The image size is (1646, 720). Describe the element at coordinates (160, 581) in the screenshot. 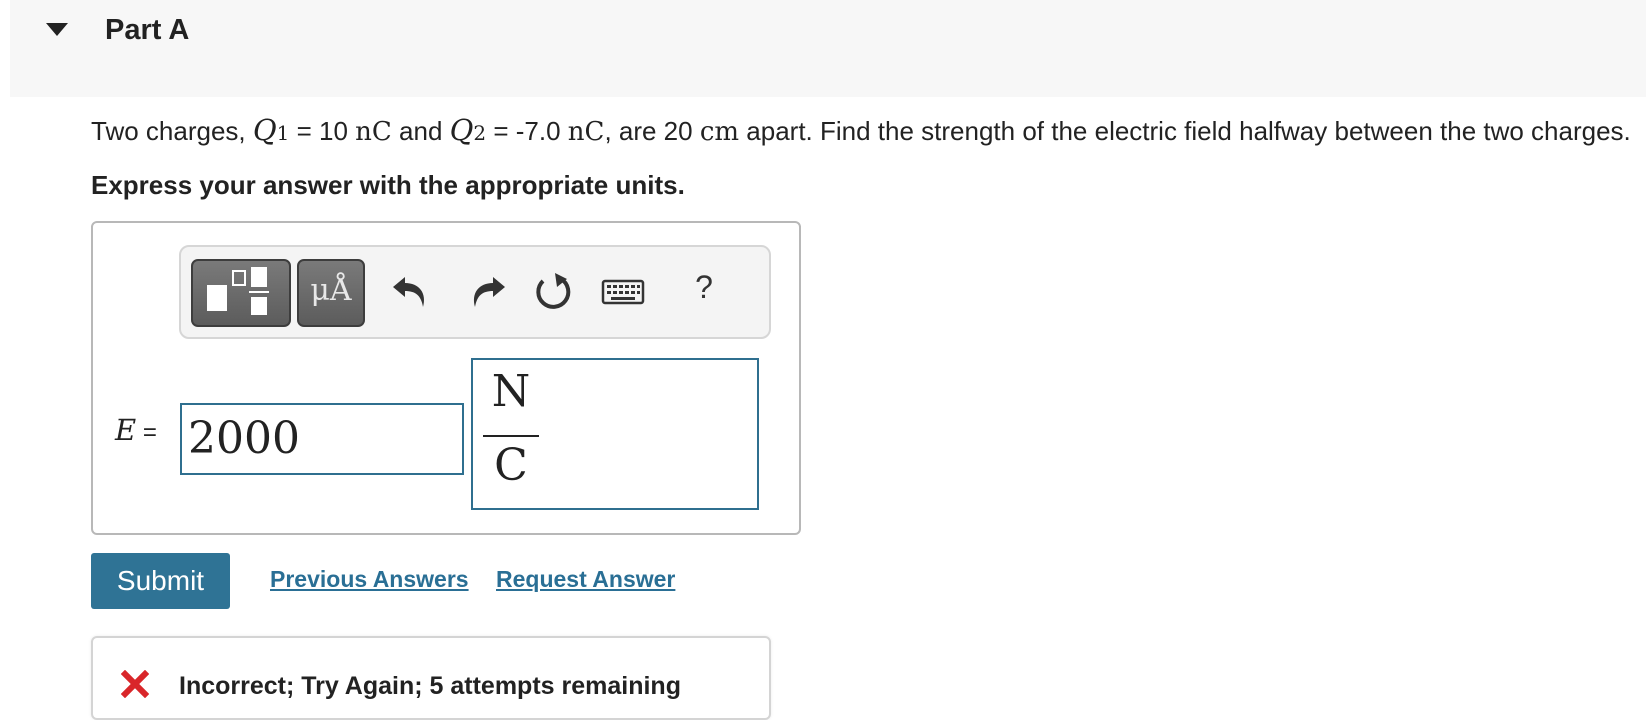

I see `submit-button: Submit` at that location.